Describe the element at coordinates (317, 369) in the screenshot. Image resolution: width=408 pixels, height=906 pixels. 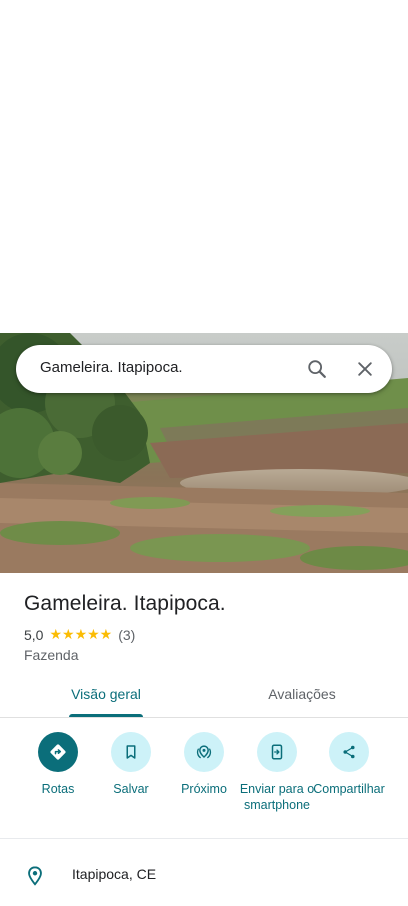
I see `search-icon` at that location.